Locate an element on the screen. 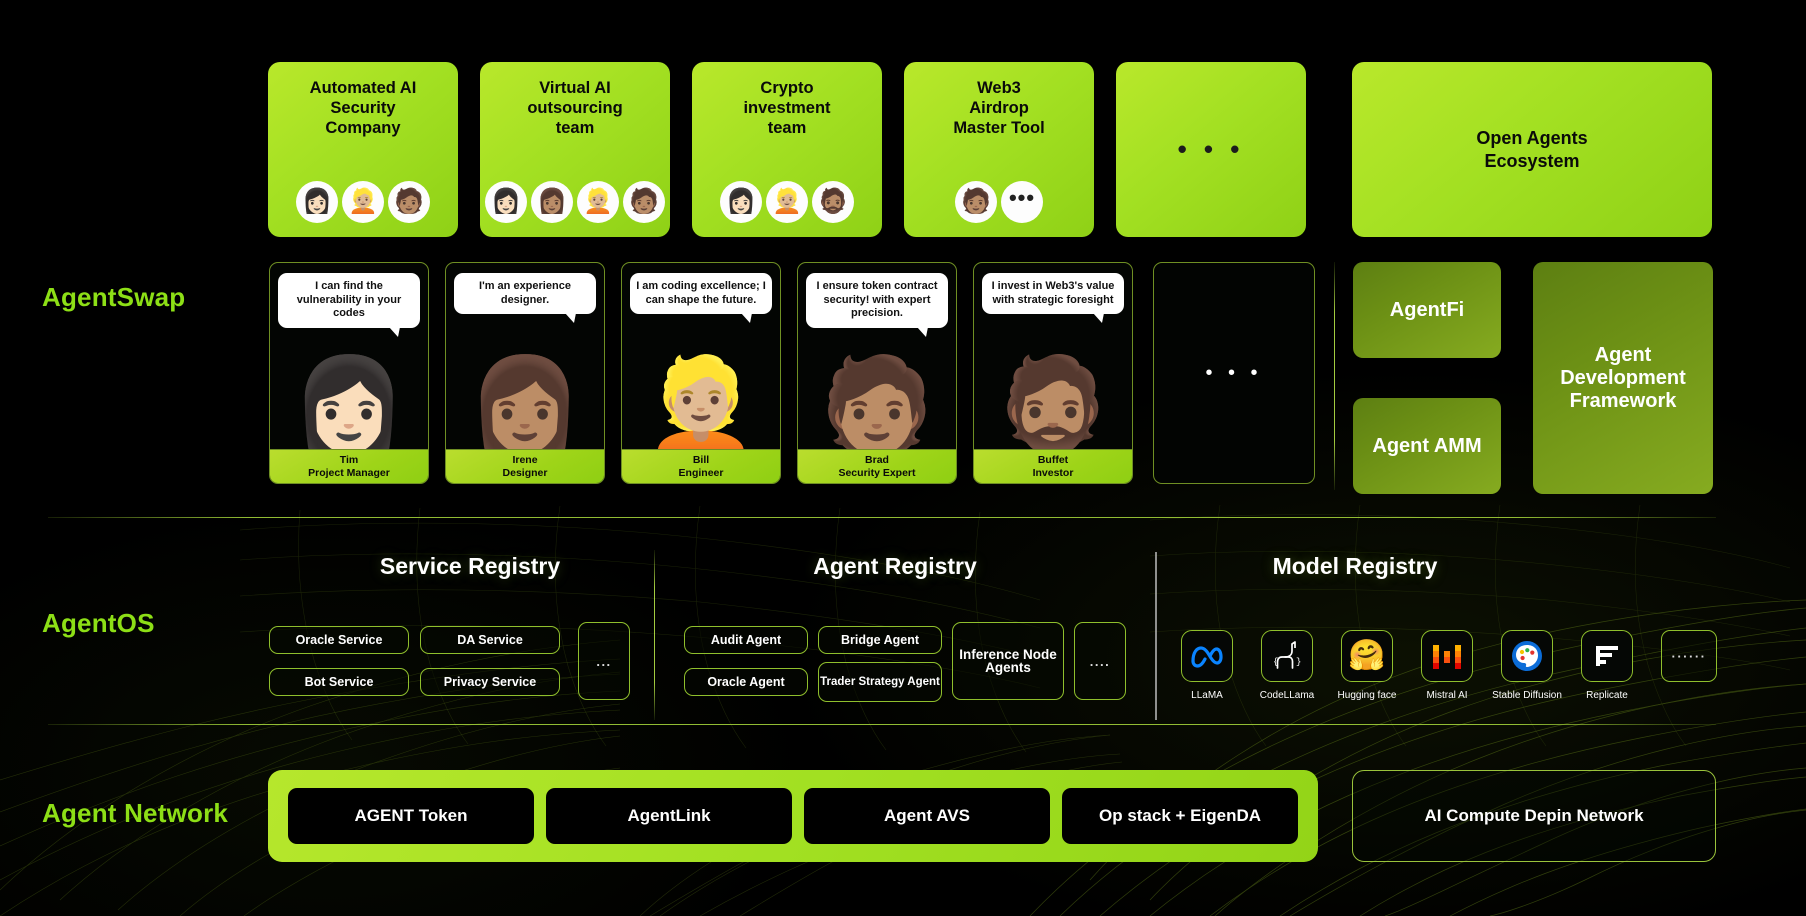 The width and height of the screenshot is (1806, 916). product-card-ellipsis: • • • is located at coordinates (1211, 149).